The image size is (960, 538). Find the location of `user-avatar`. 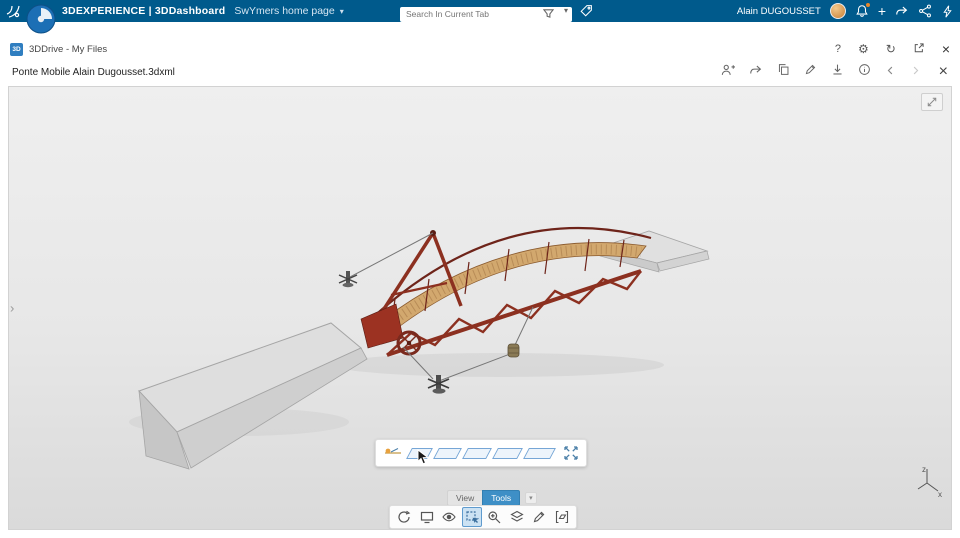

user-avatar is located at coordinates (837, 11).